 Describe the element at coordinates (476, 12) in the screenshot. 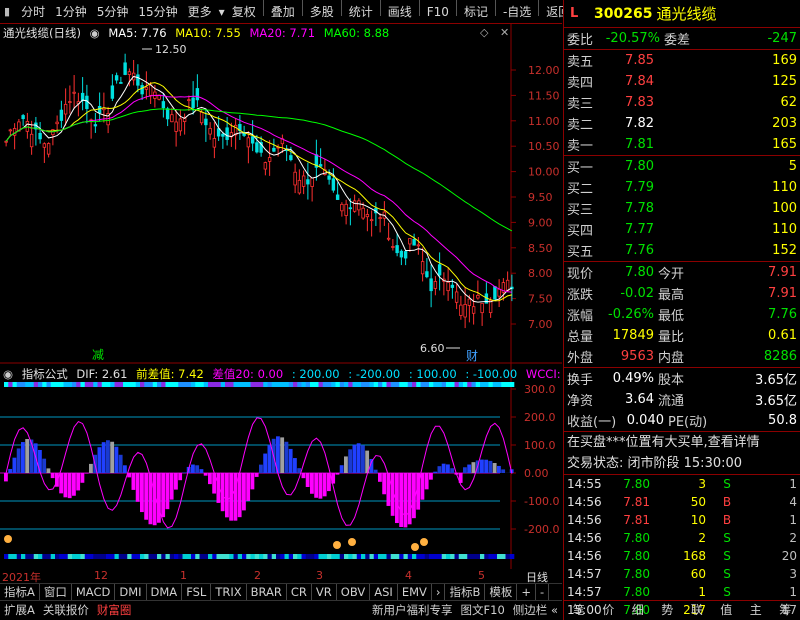

I see `mark-button: 标记` at that location.